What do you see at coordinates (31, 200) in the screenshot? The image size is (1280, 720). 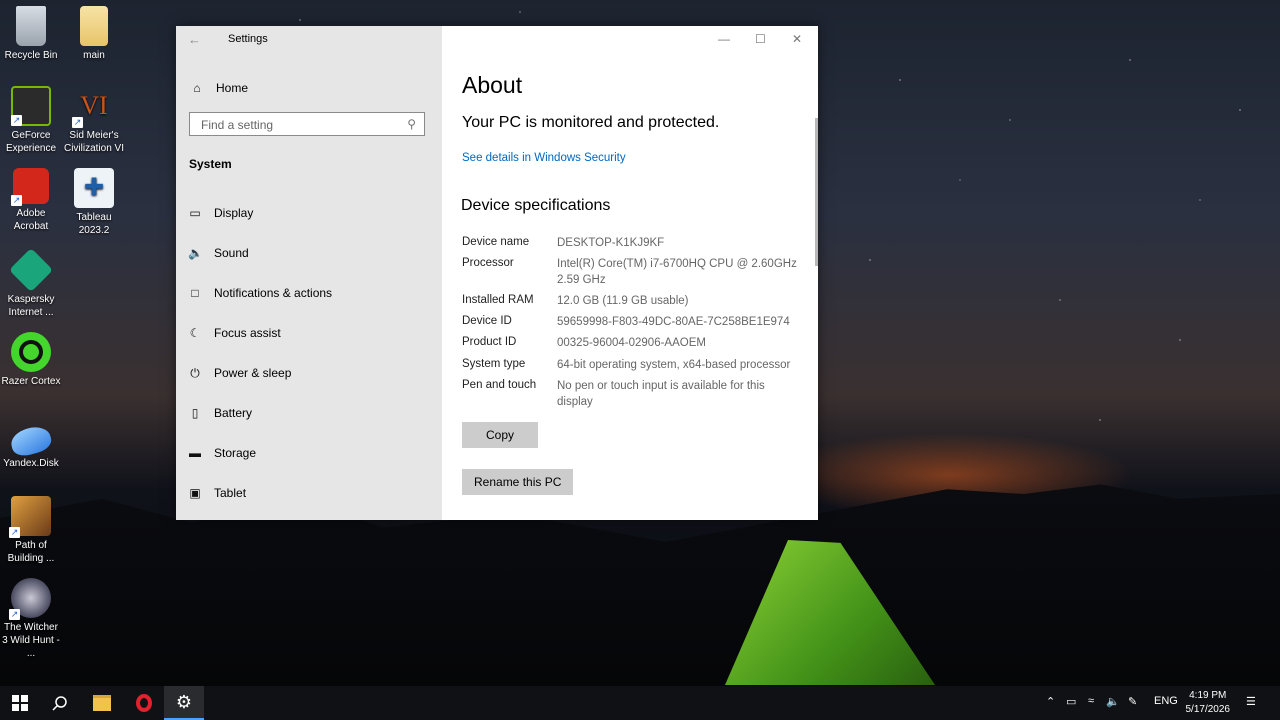 I see `desktop-icon-acrobat: ↗ Adobe Acrobat` at bounding box center [31, 200].